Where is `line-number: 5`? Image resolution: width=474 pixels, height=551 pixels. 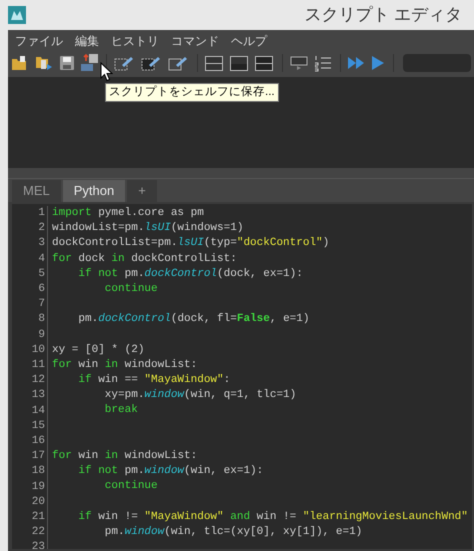 line-number: 5 is located at coordinates (41, 274).